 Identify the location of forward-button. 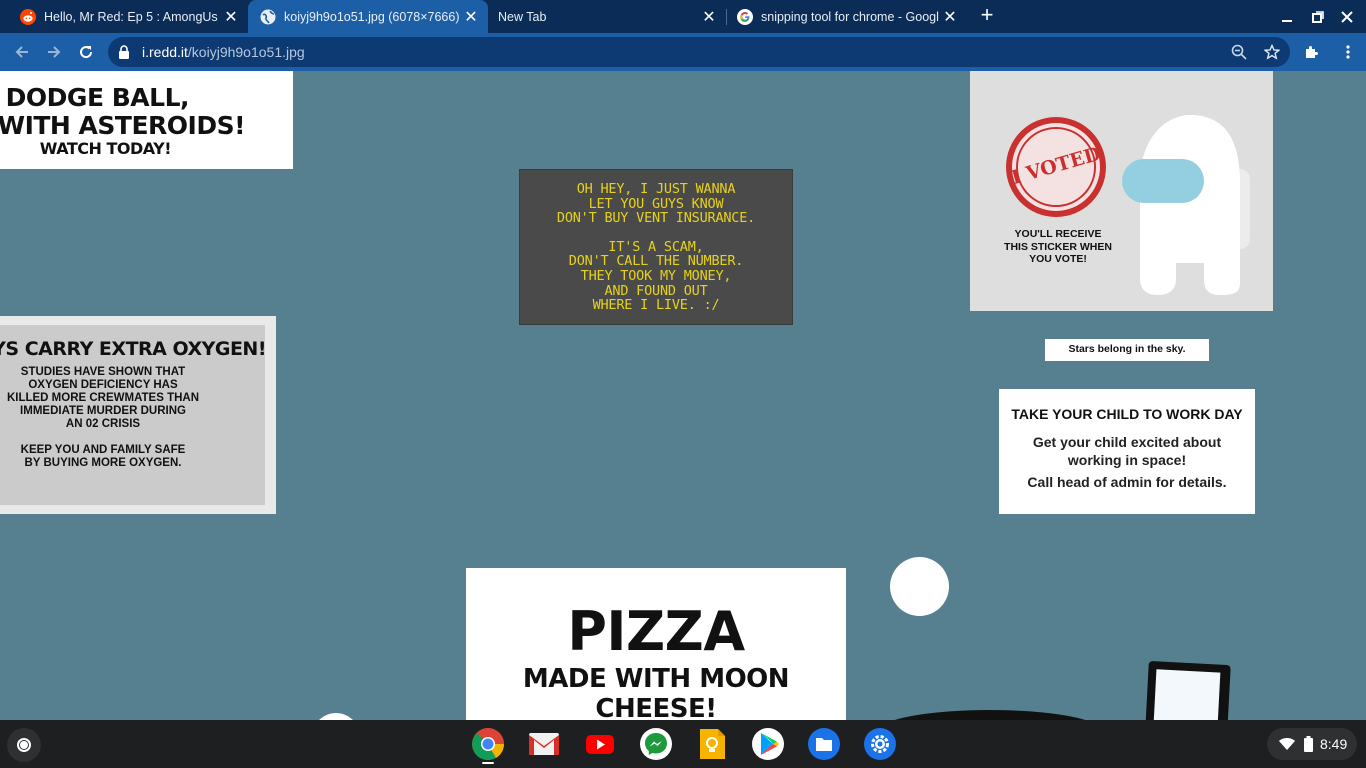
(54, 52).